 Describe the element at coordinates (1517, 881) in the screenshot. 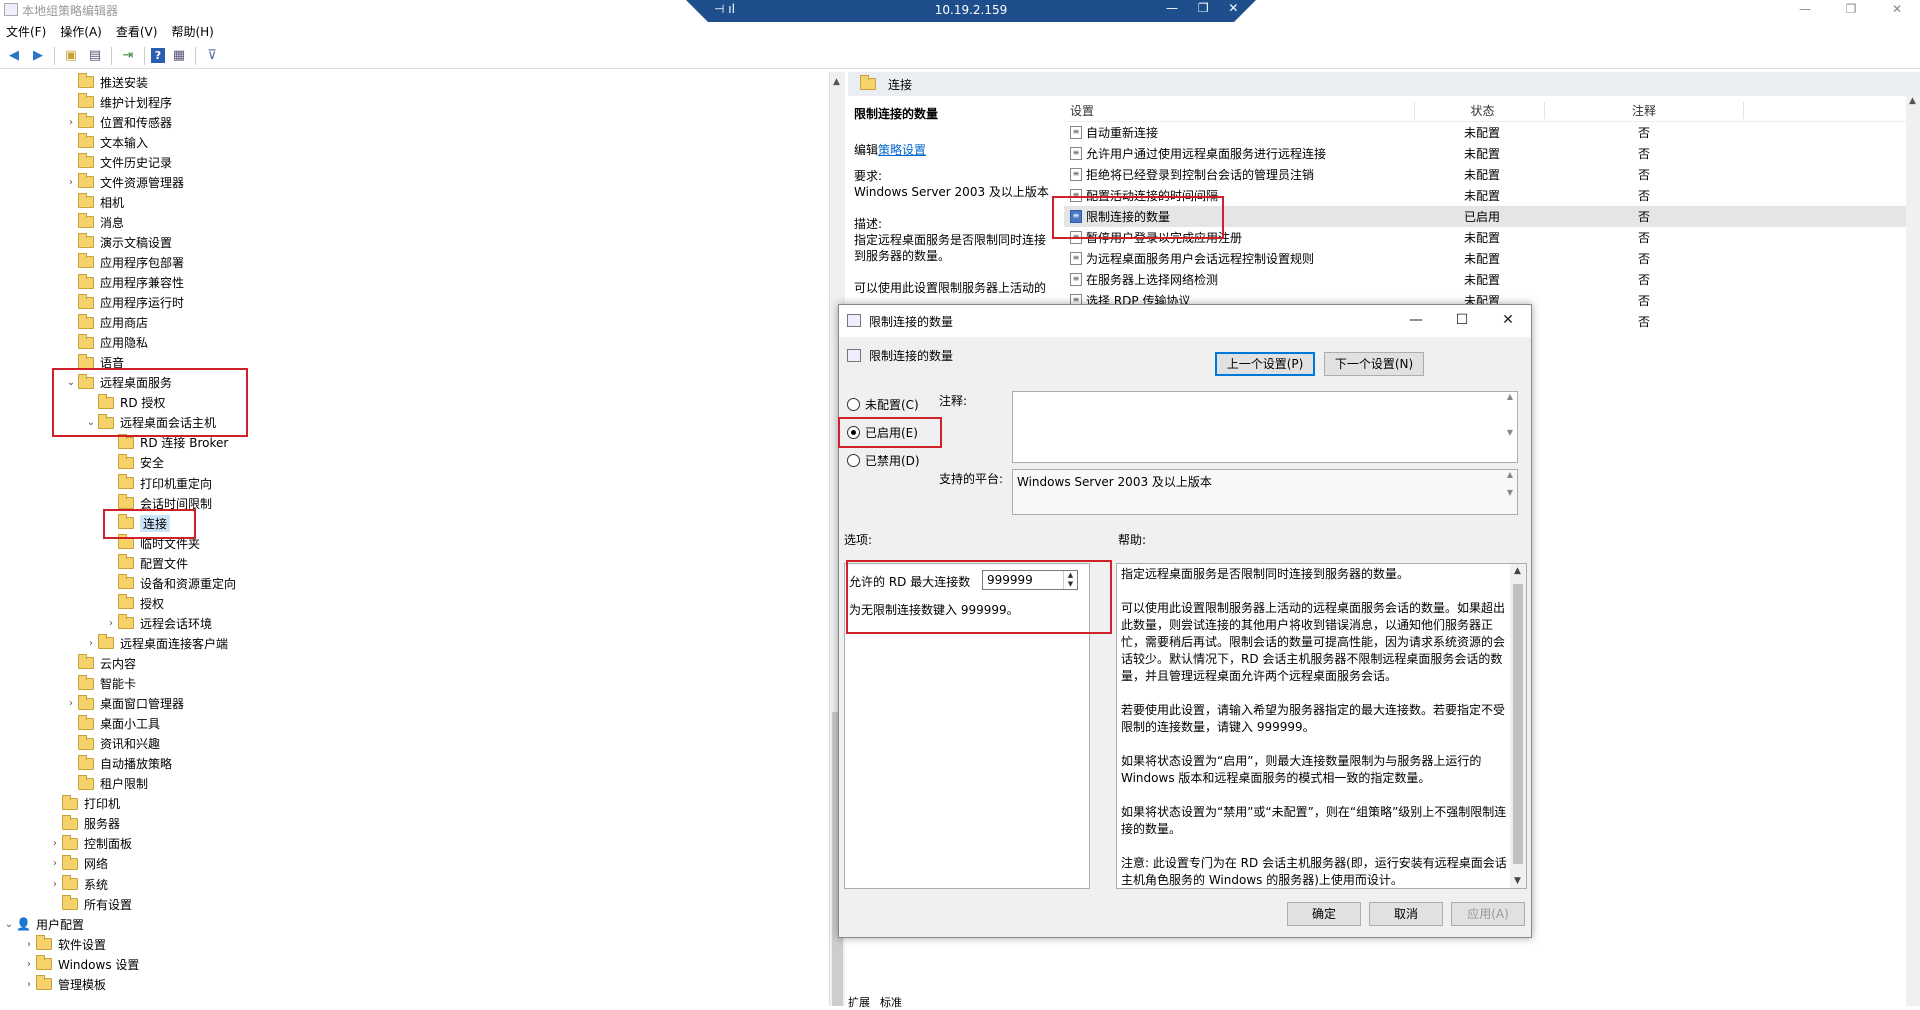

I see `scroll-down-icon: ▼` at that location.